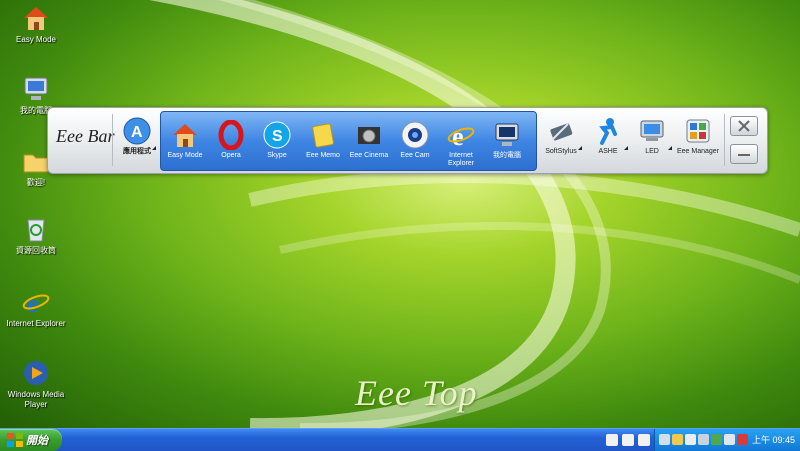 The image size is (800, 451). I want to click on desktop-icon-label: Windows Media Player, so click(36, 399).